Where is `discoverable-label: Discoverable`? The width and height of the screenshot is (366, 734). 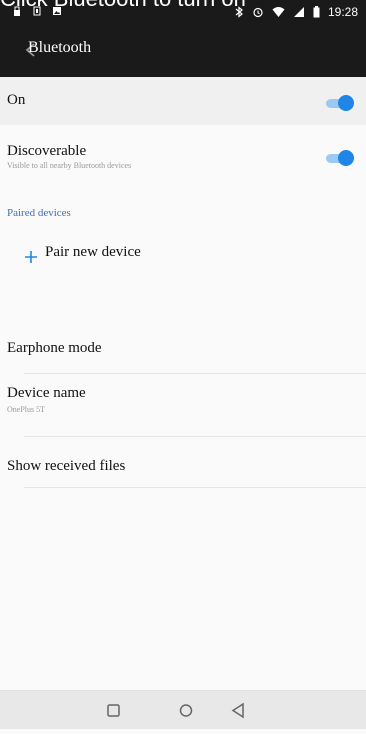 discoverable-label: Discoverable is located at coordinates (47, 151).